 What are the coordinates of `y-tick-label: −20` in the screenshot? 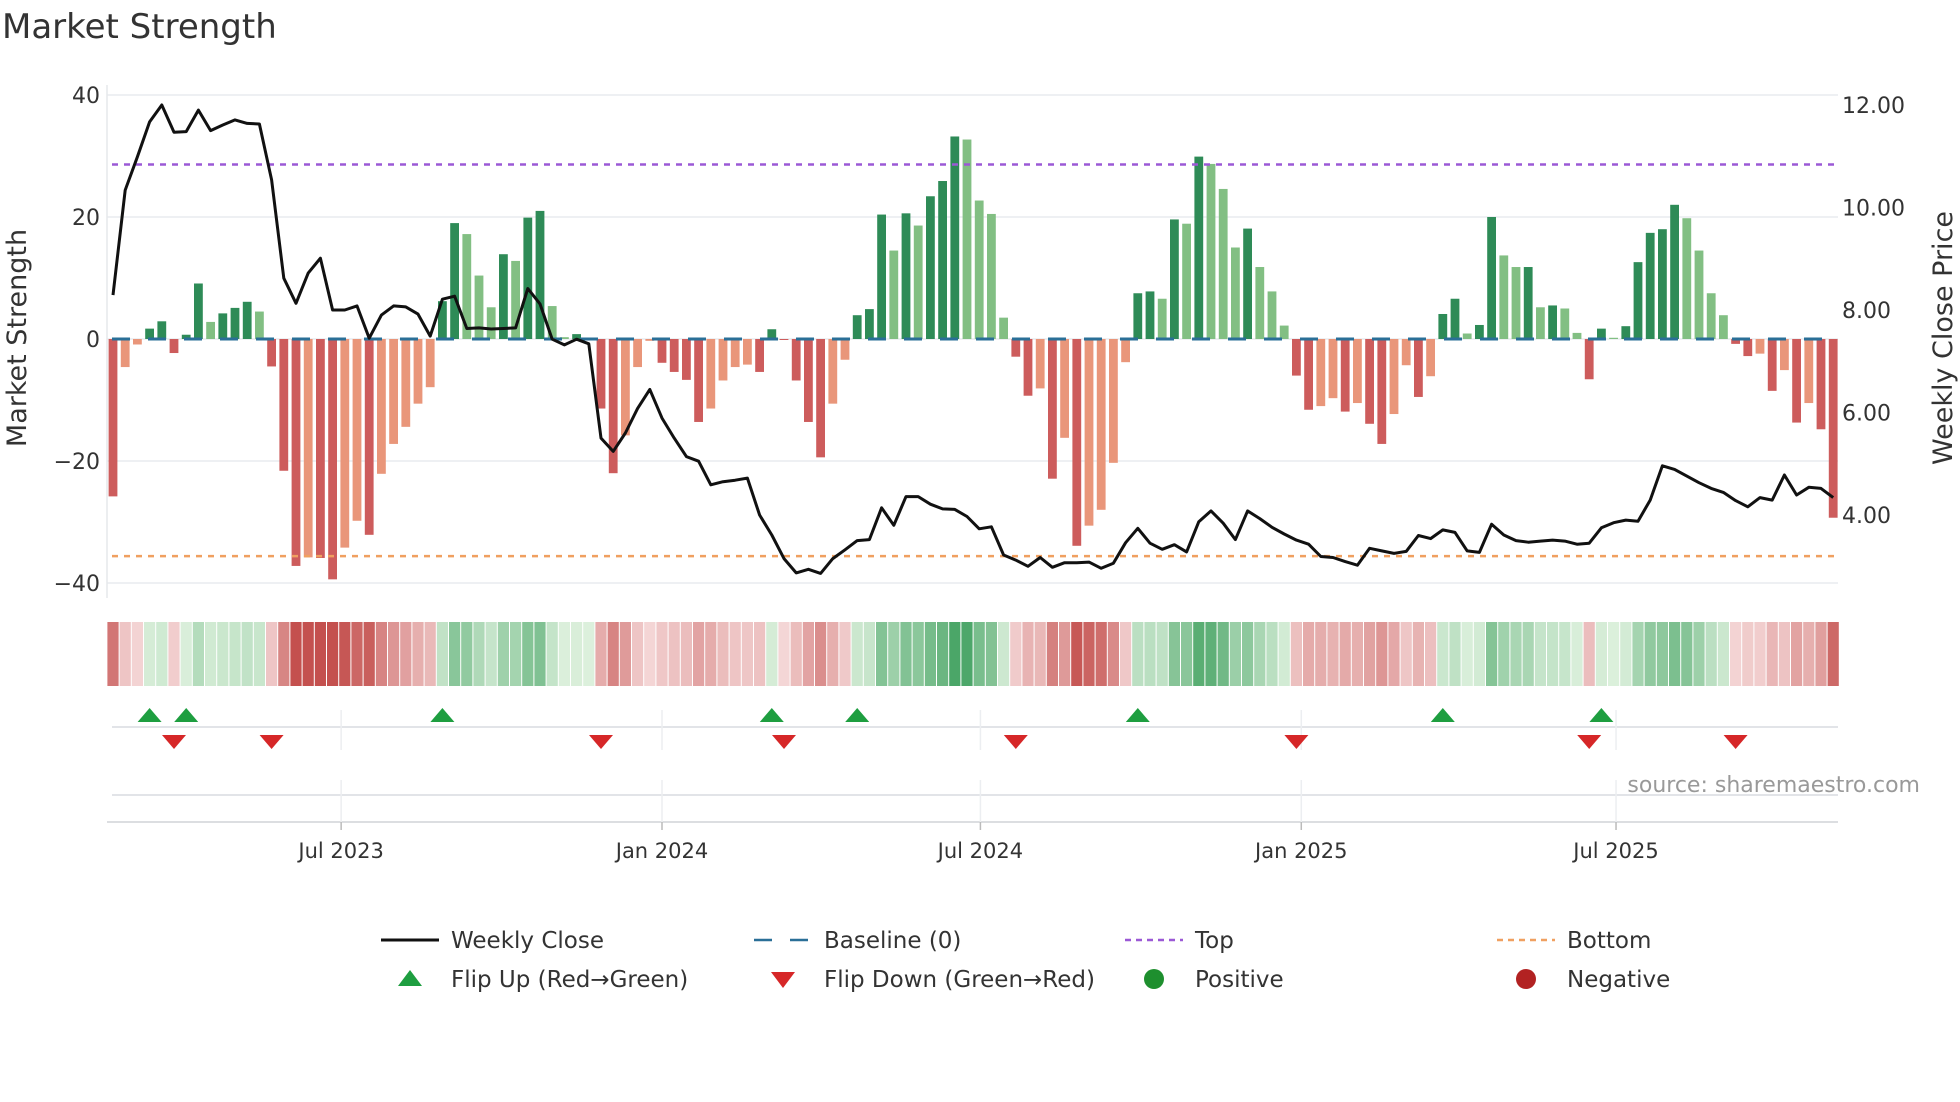 It's located at (77, 462).